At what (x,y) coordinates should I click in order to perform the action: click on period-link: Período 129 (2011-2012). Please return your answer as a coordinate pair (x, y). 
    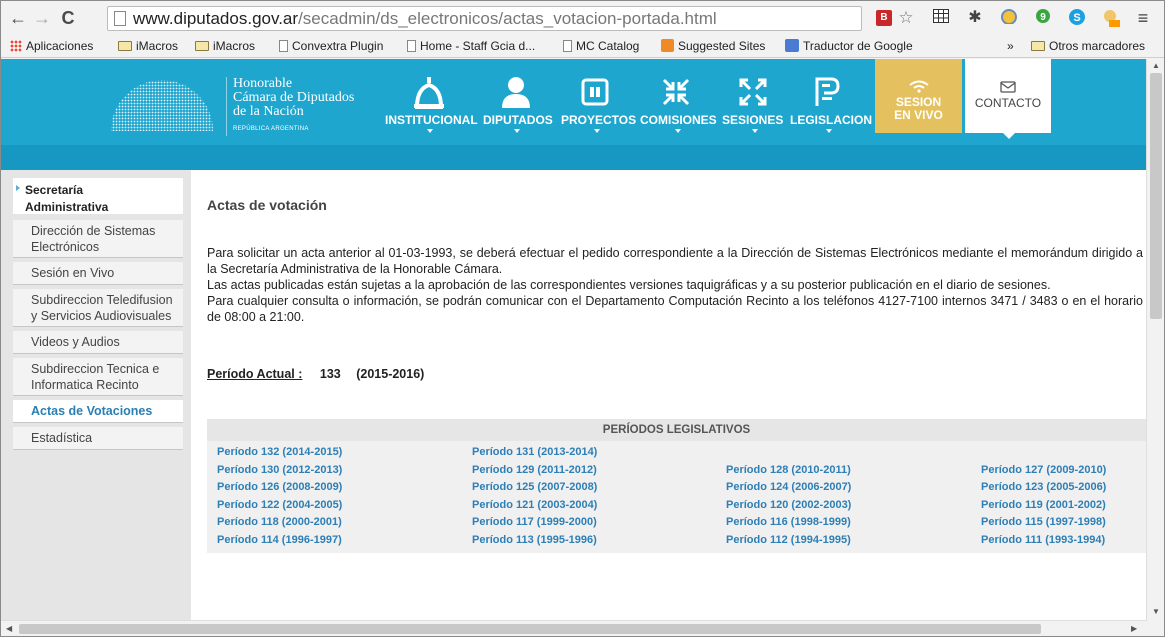
    Looking at the image, I should click on (534, 470).